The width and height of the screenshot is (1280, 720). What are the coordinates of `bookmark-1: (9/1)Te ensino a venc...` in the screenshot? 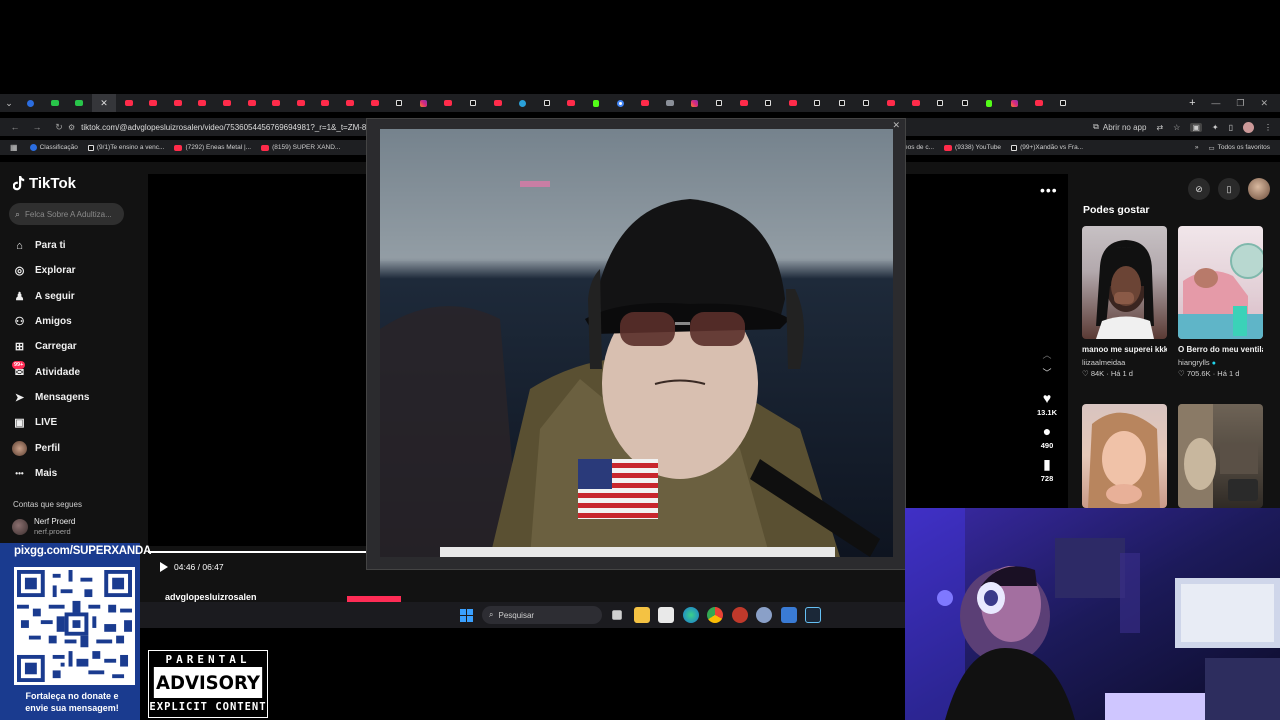 It's located at (125, 147).